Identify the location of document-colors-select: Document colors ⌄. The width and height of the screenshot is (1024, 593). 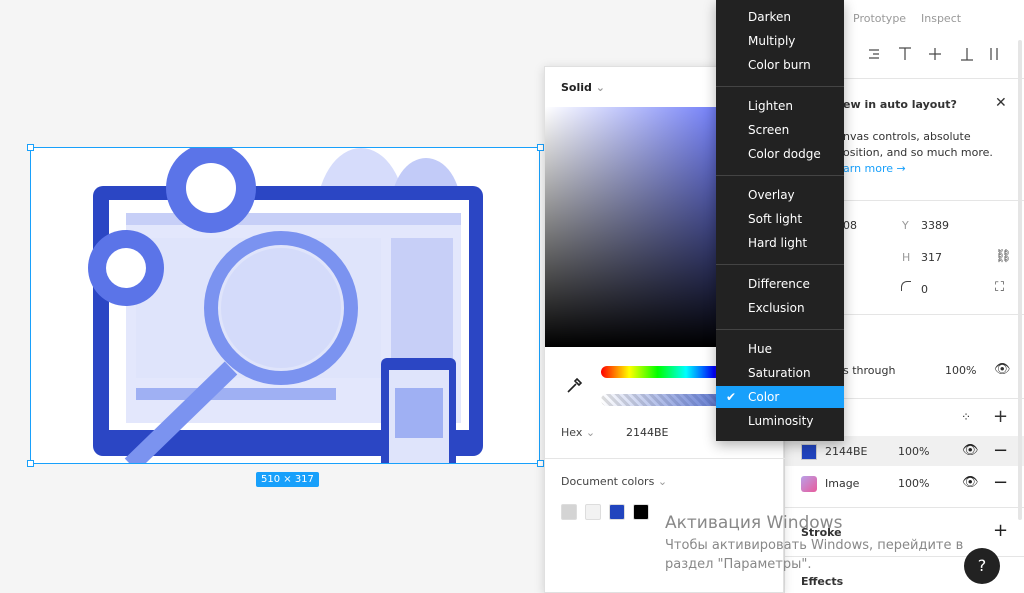
(614, 481).